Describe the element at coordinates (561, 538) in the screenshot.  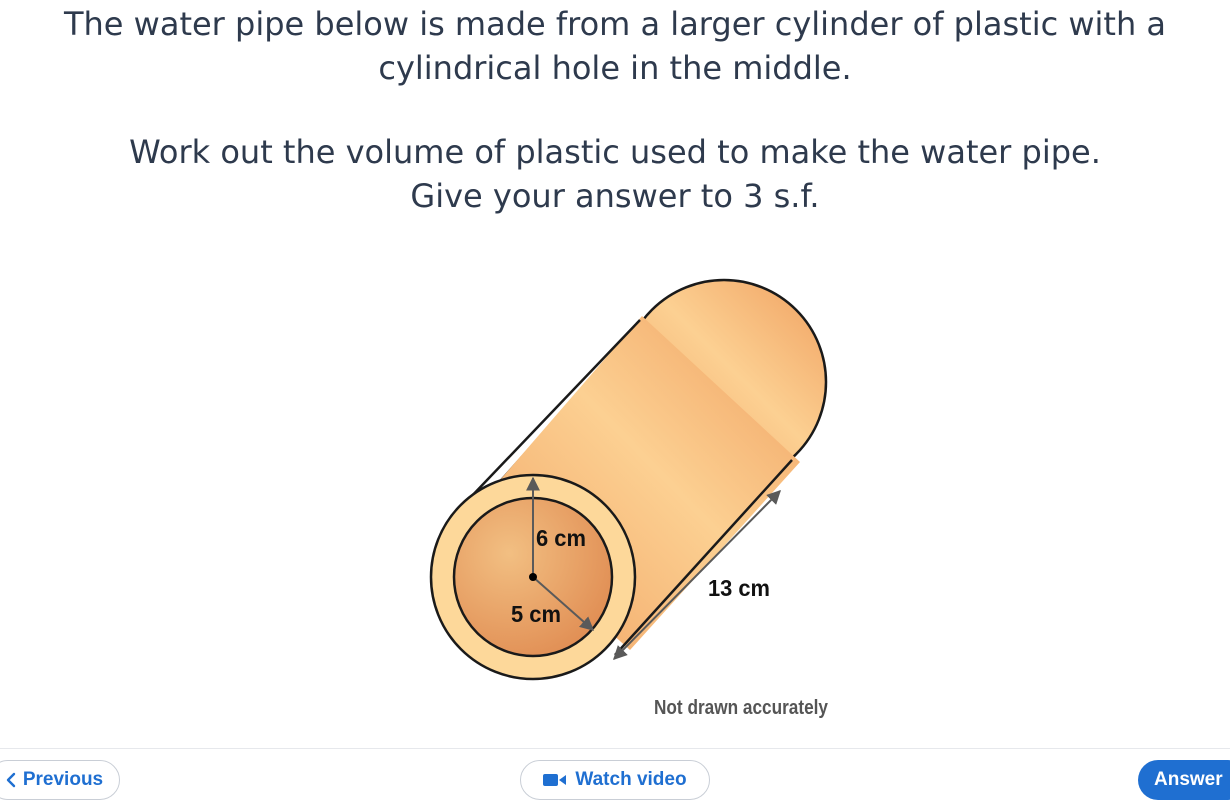
I see `outer-radius-label: 6 cm` at that location.